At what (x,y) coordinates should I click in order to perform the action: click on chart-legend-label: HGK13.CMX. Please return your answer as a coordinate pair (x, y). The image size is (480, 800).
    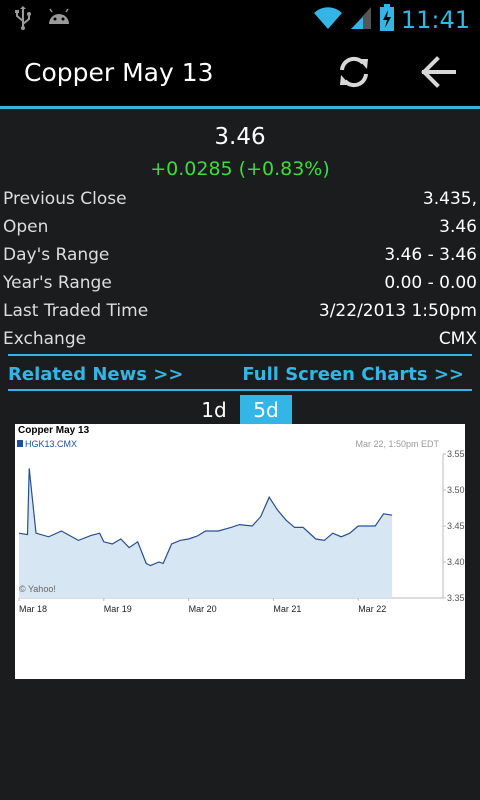
    Looking at the image, I should click on (51, 444).